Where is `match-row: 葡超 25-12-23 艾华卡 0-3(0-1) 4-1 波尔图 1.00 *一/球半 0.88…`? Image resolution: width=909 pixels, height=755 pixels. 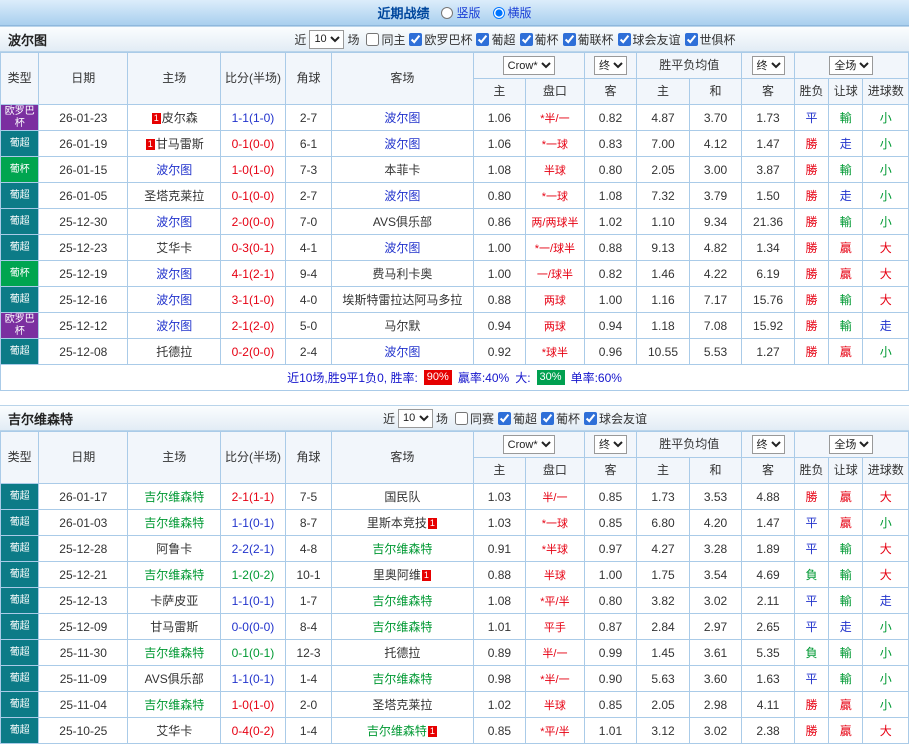
match-row: 葡超 25-12-23 艾华卡 0-3(0-1) 4-1 波尔图 1.00 *一/球半 0.88… is located at coordinates (454, 247).